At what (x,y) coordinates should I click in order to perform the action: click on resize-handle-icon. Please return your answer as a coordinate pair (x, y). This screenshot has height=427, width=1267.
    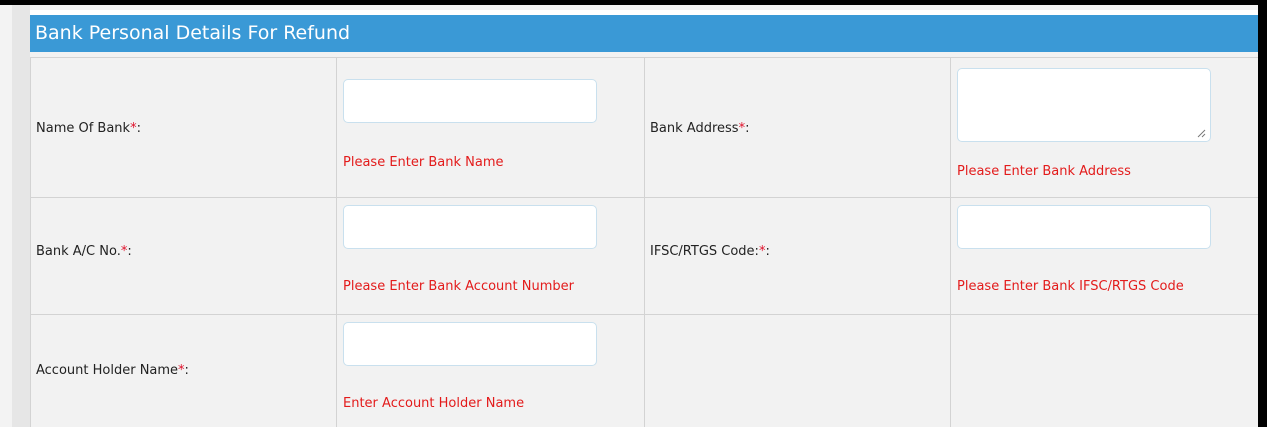
    Looking at the image, I should click on (1201, 133).